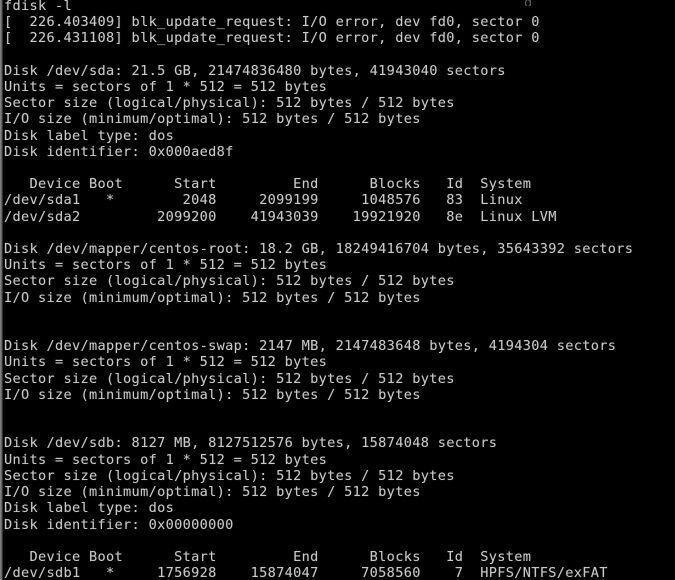  Describe the element at coordinates (1, 290) in the screenshot. I see `window-left-border` at that location.